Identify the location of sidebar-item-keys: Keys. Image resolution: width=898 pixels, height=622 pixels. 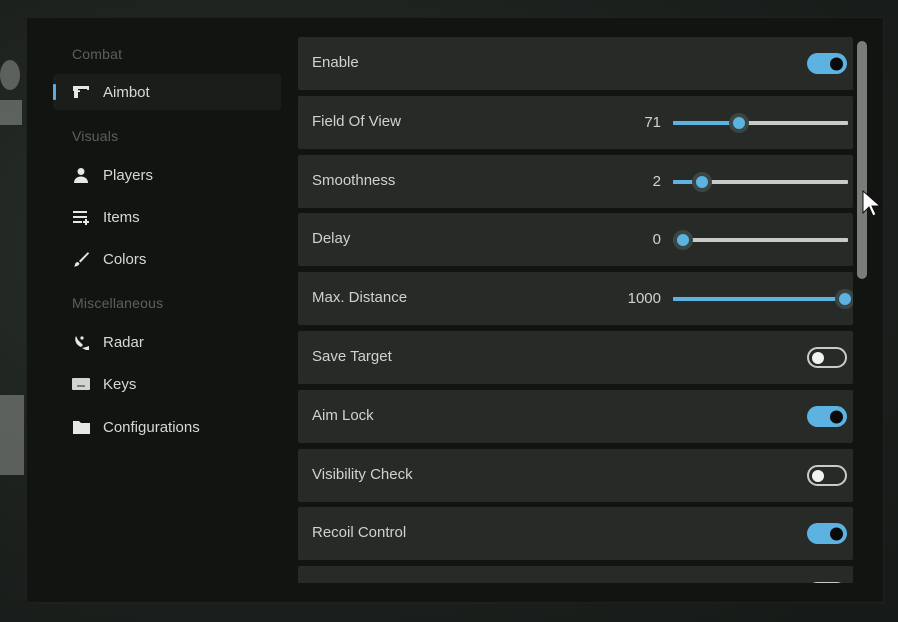
(167, 384).